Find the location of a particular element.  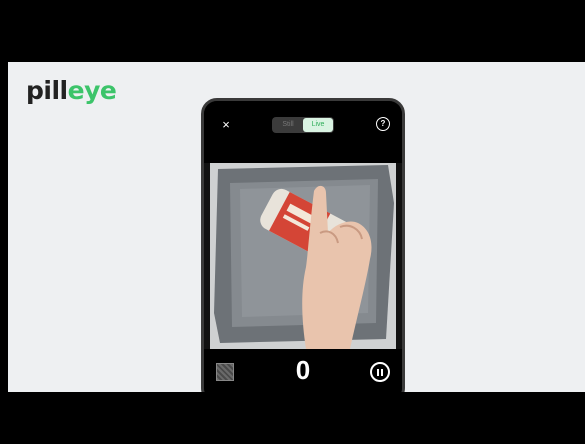

camera-feed-illustration is located at coordinates (303, 256).